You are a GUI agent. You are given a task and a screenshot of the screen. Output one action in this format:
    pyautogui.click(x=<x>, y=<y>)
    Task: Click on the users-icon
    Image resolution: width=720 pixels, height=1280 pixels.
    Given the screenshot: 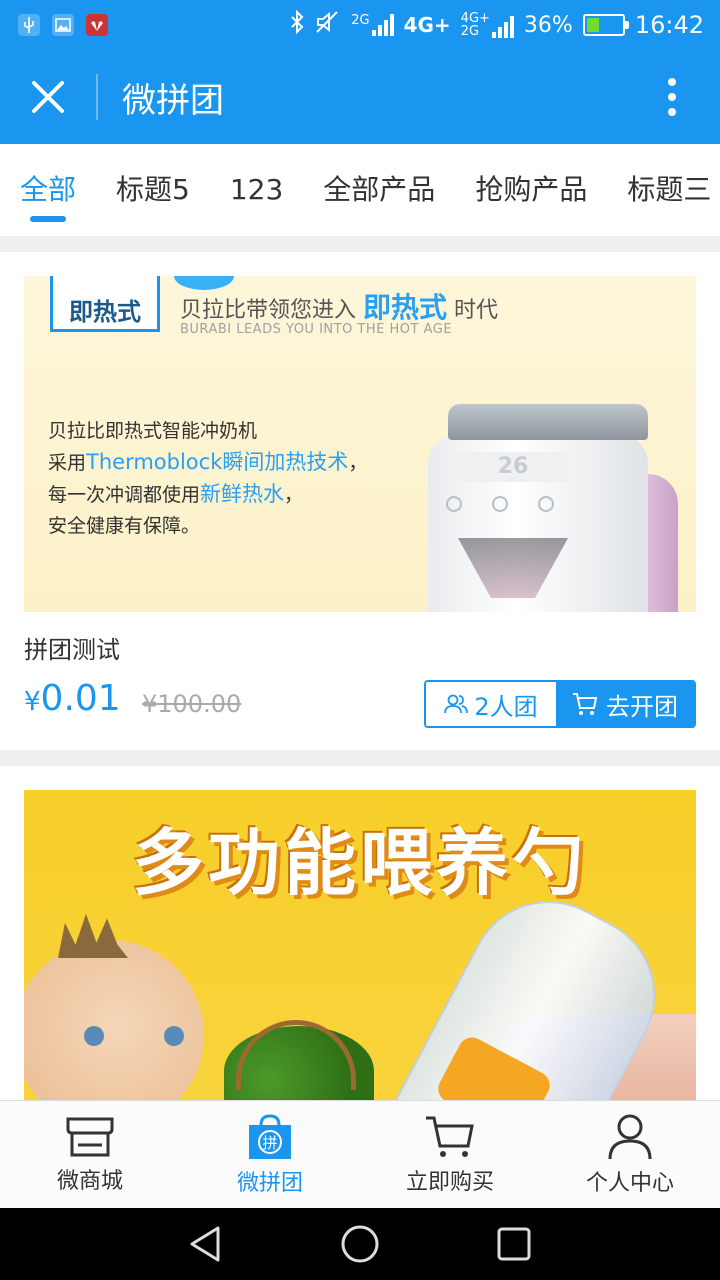 What is the action you would take?
    pyautogui.click(x=456, y=704)
    